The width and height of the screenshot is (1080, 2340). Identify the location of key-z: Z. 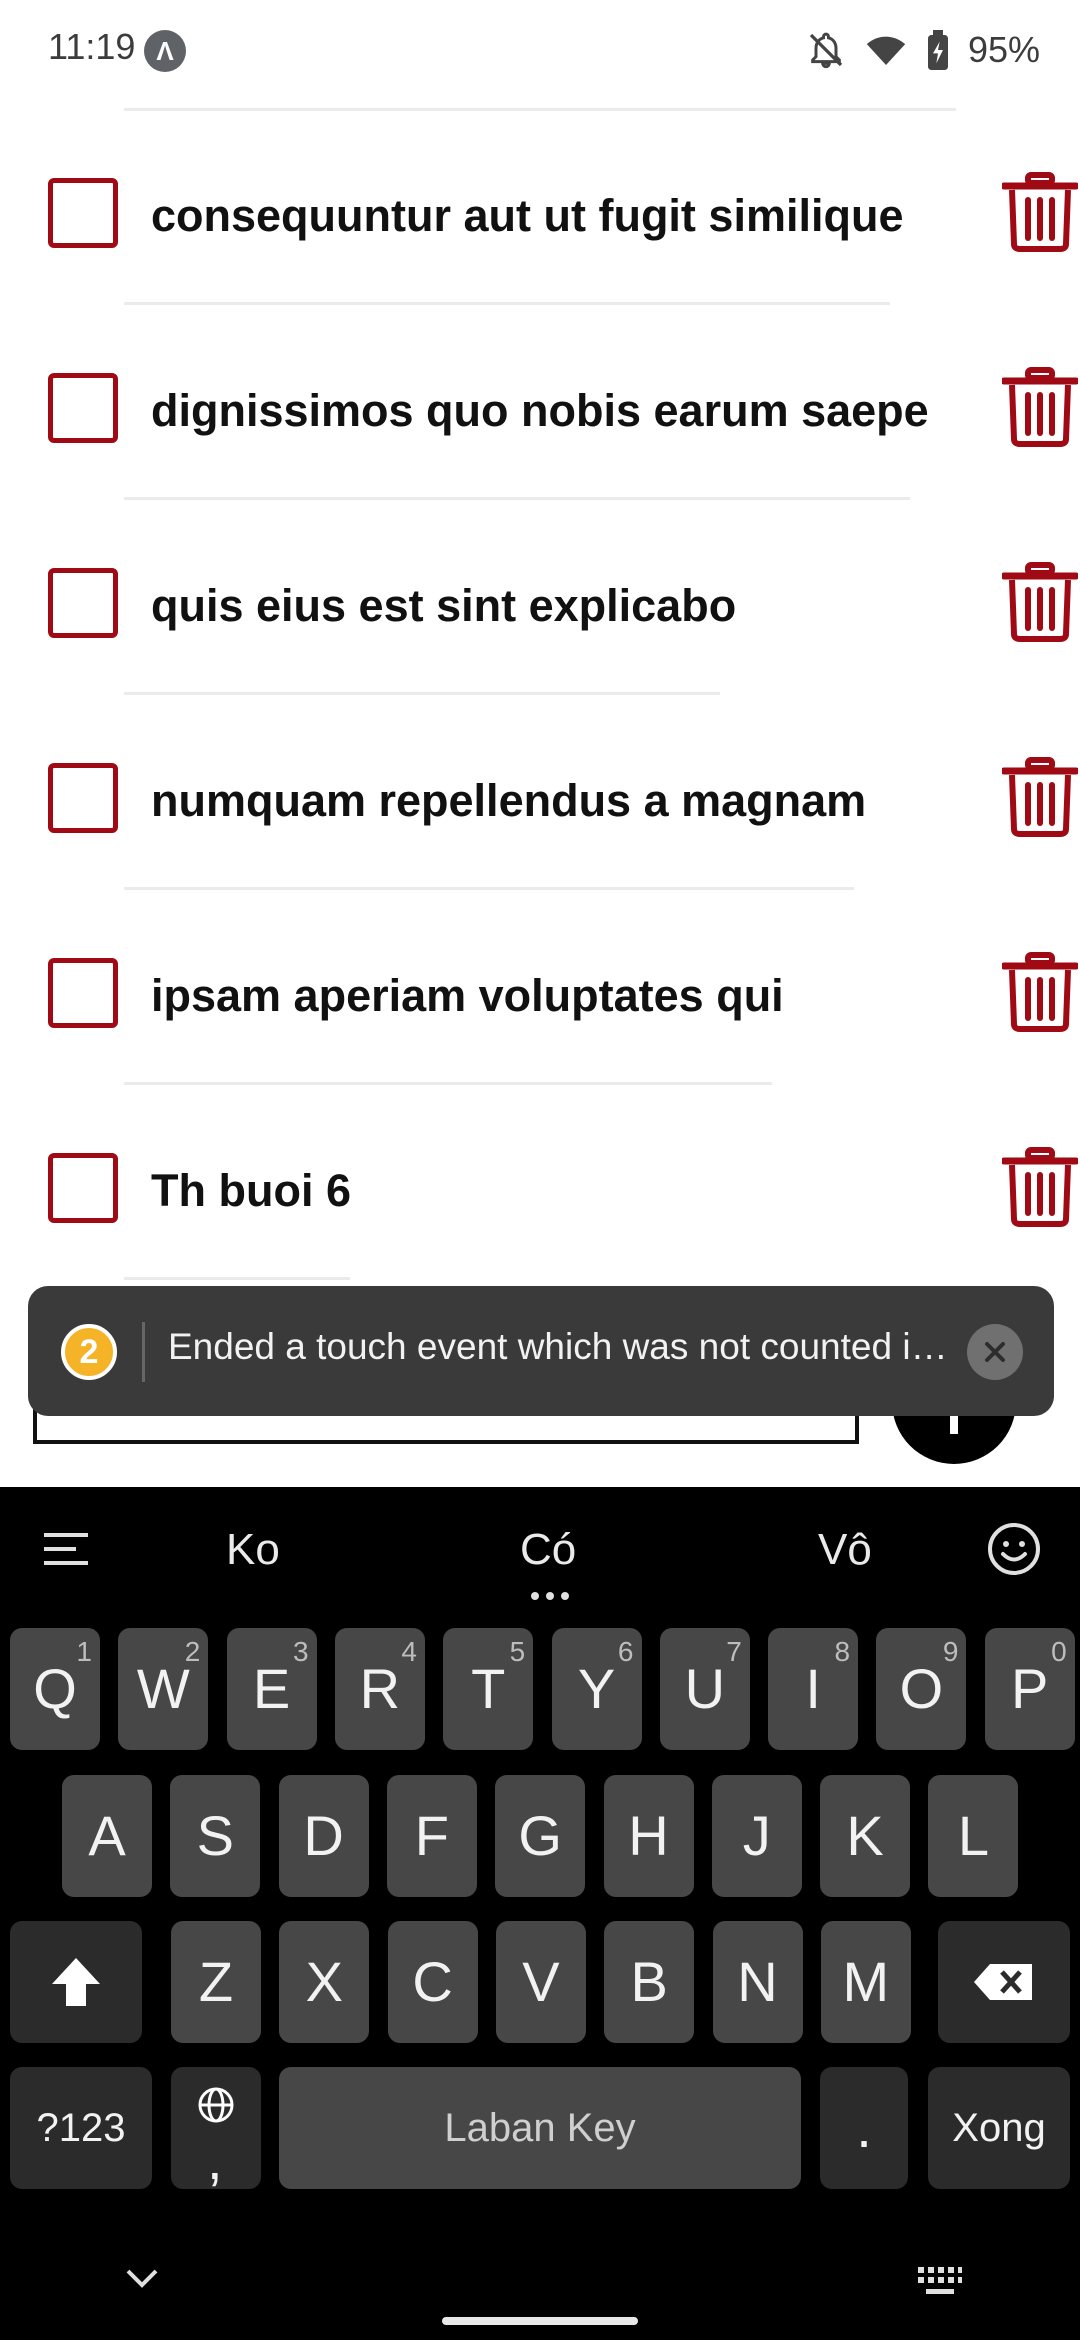
(216, 1982).